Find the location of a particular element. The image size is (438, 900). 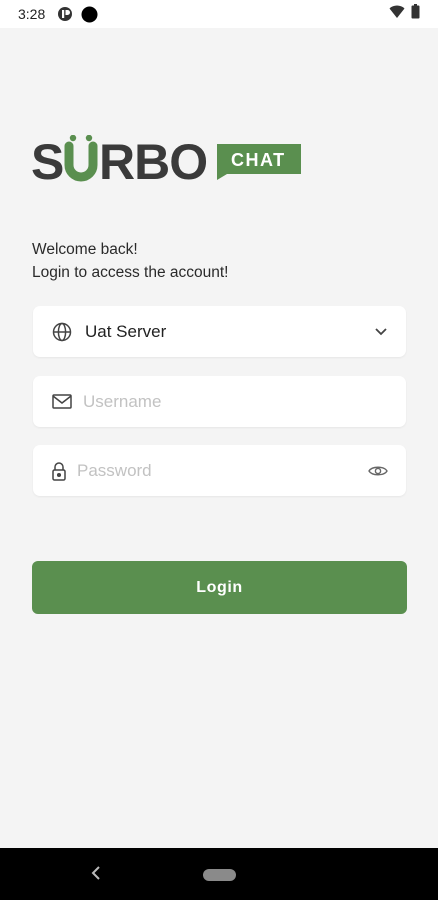

welcome-line-1: Welcome back! is located at coordinates (85, 249).